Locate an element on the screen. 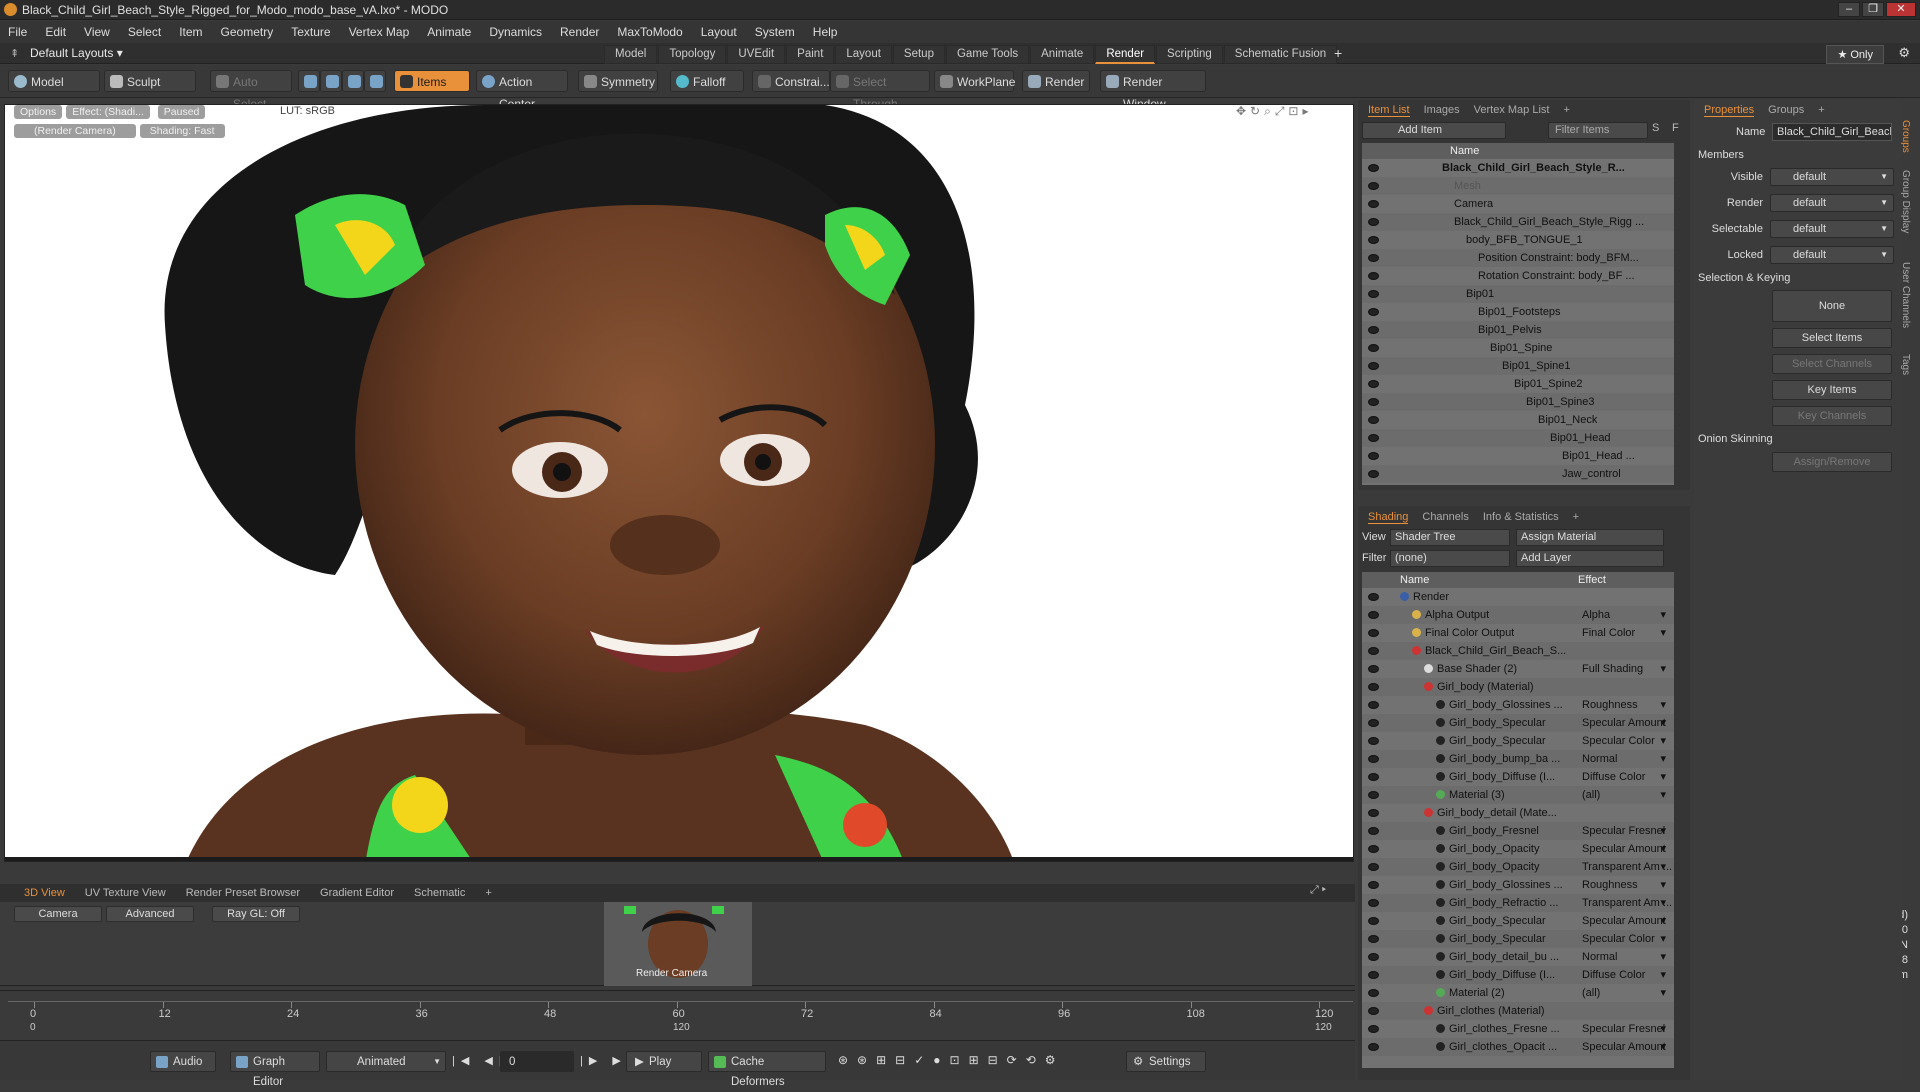 The height and width of the screenshot is (1092, 1920). properties-tab-add: + is located at coordinates (1821, 110).